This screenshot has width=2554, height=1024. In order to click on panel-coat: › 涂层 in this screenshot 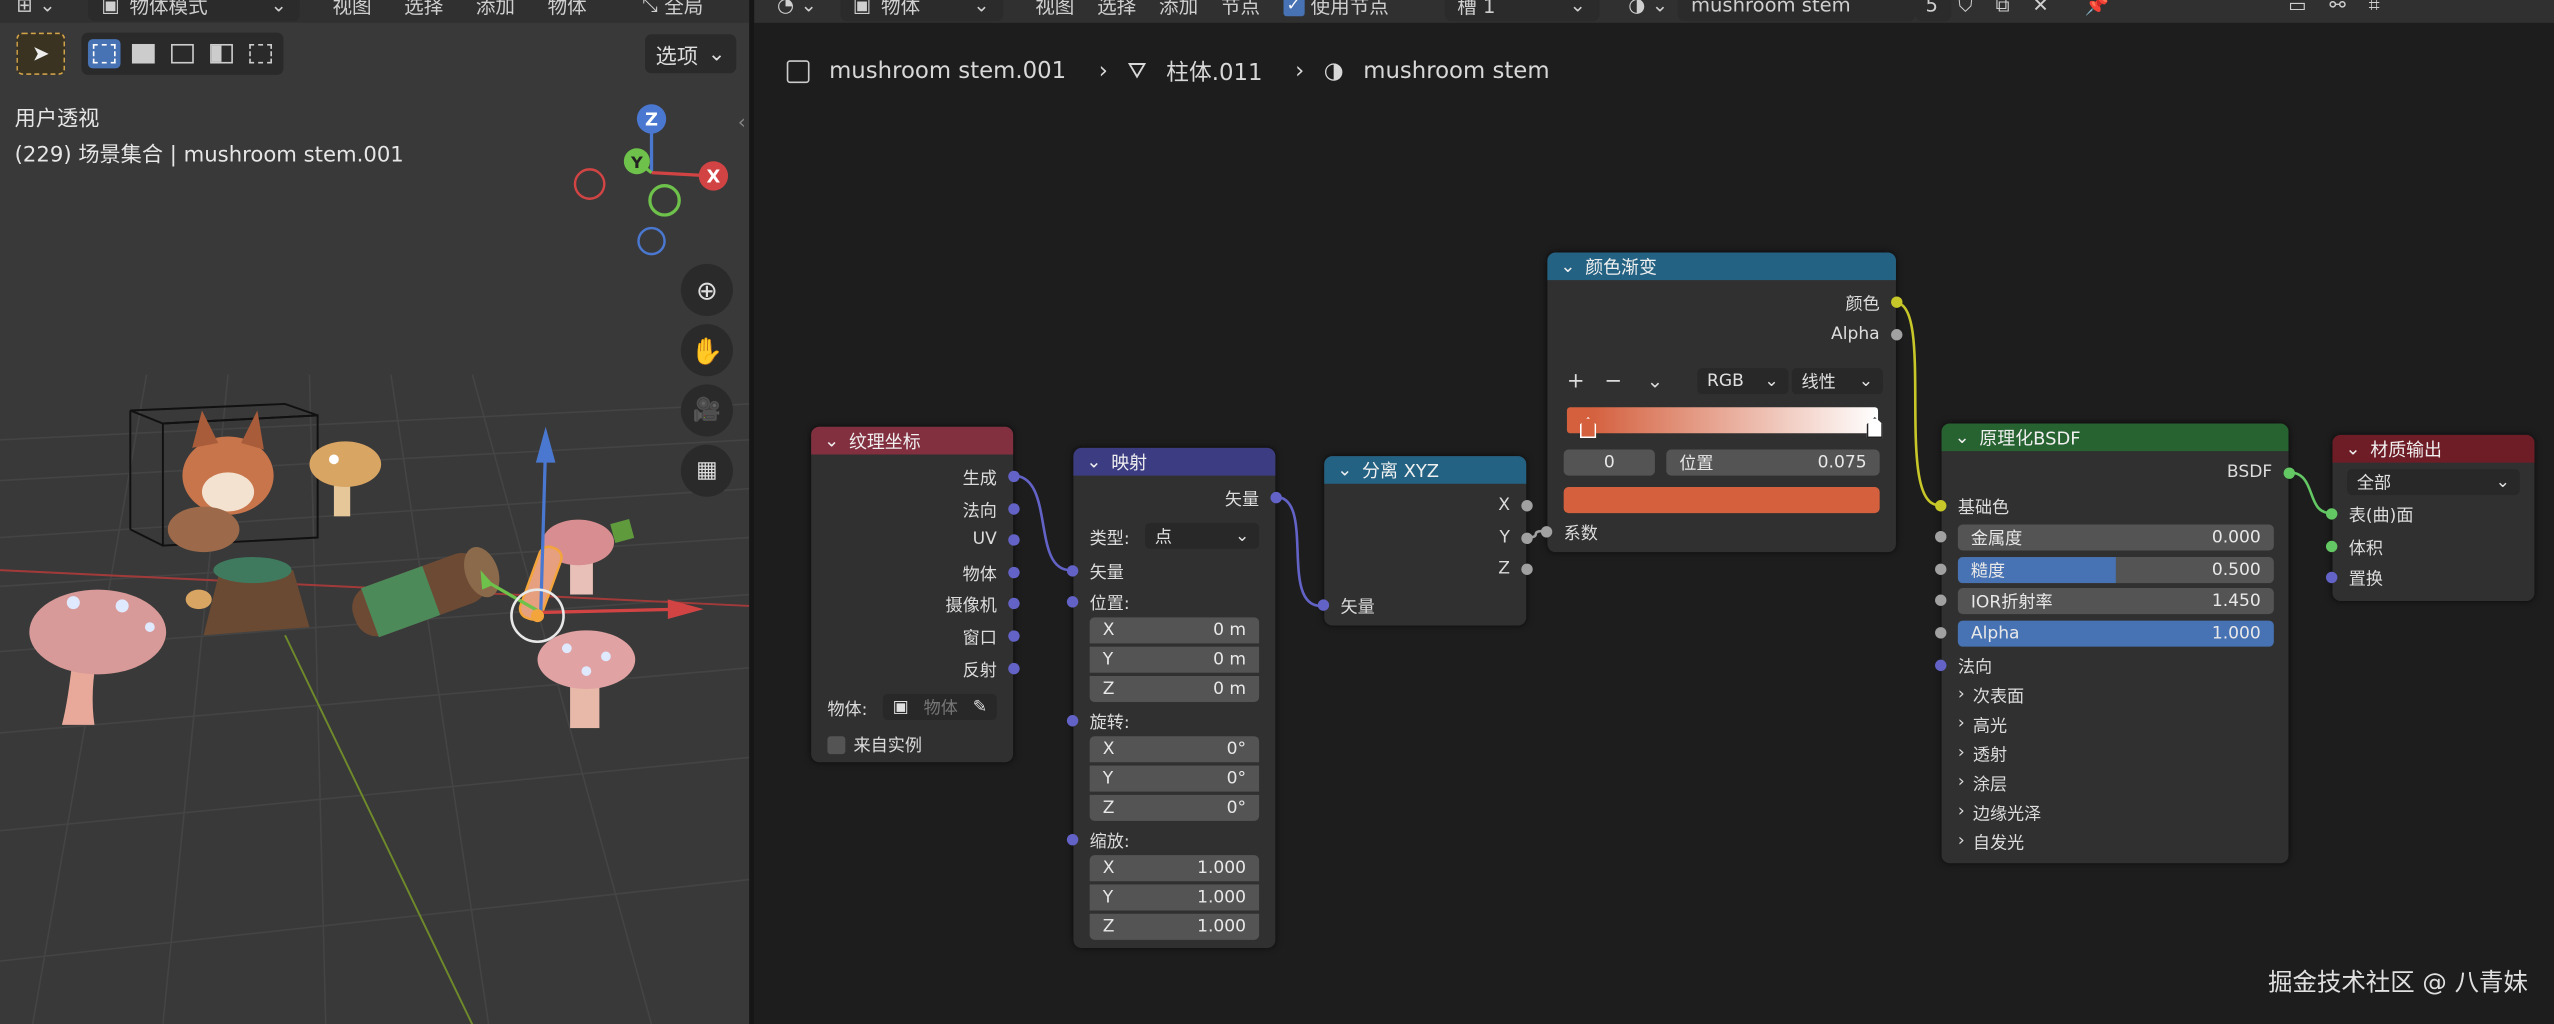, I will do `click(1982, 784)`.